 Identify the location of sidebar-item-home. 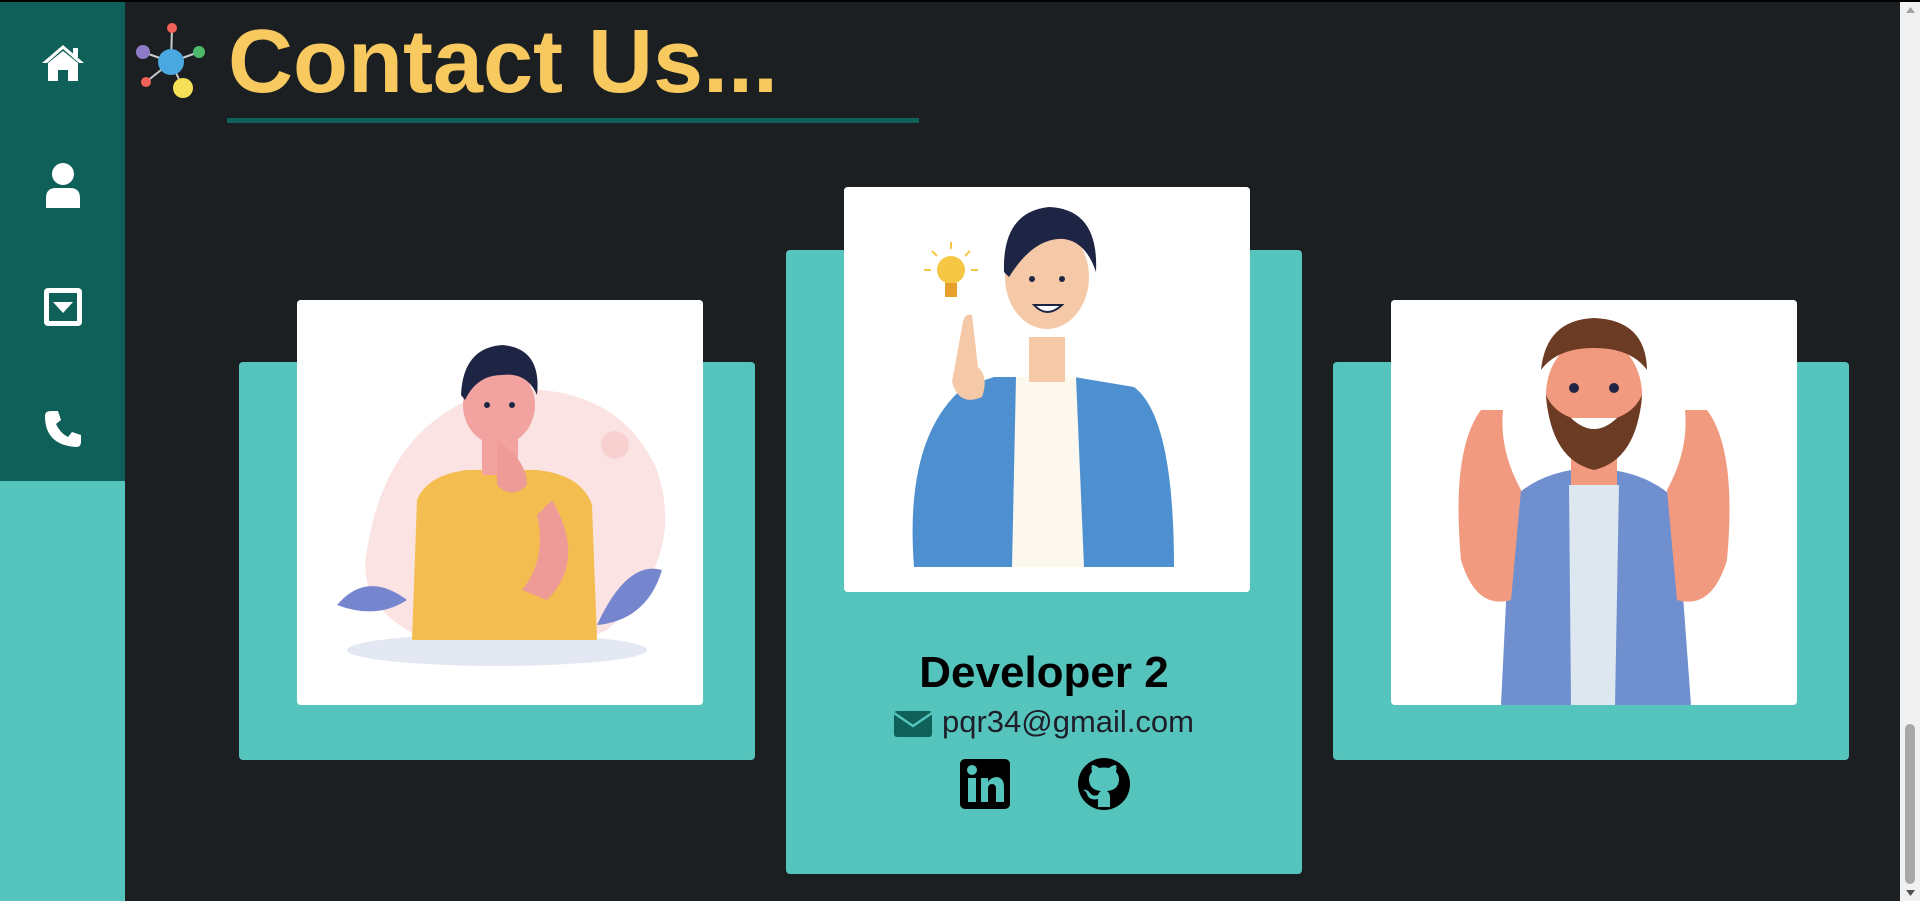
(62, 63).